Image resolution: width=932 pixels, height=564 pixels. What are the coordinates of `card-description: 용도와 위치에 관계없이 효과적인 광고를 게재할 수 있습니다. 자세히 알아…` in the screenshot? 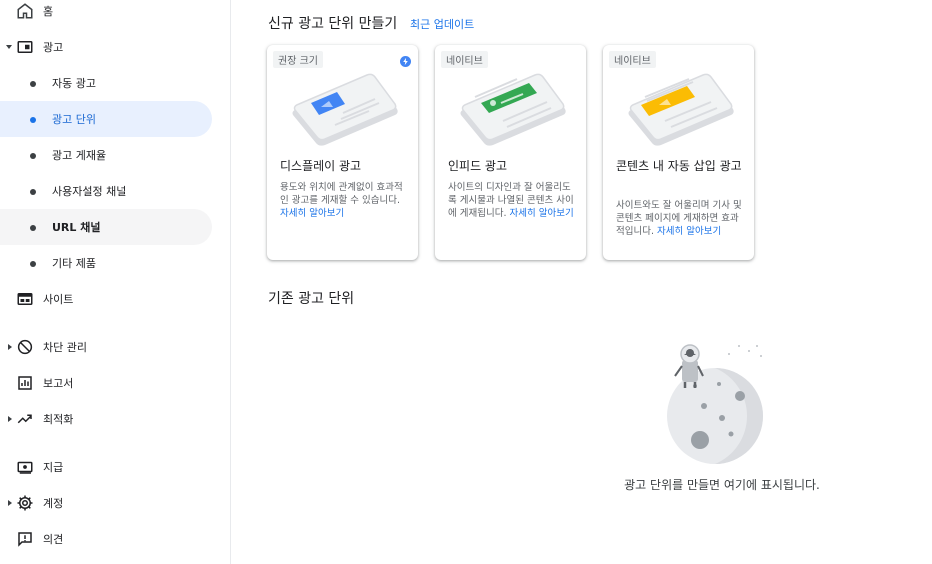 It's located at (344, 200).